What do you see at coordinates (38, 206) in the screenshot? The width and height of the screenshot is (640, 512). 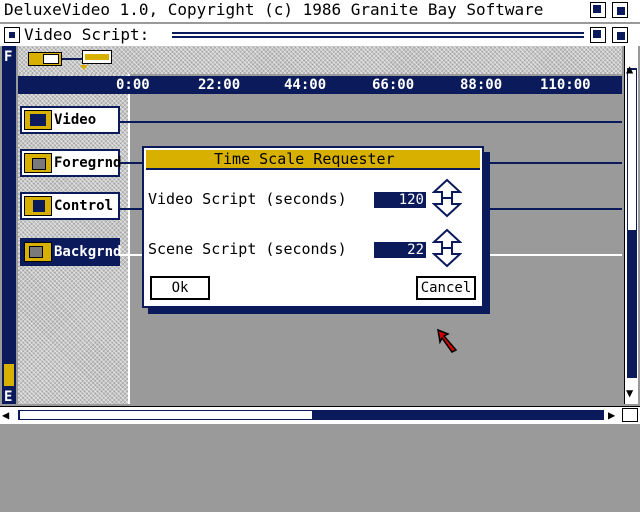 I see `control-film-icon` at bounding box center [38, 206].